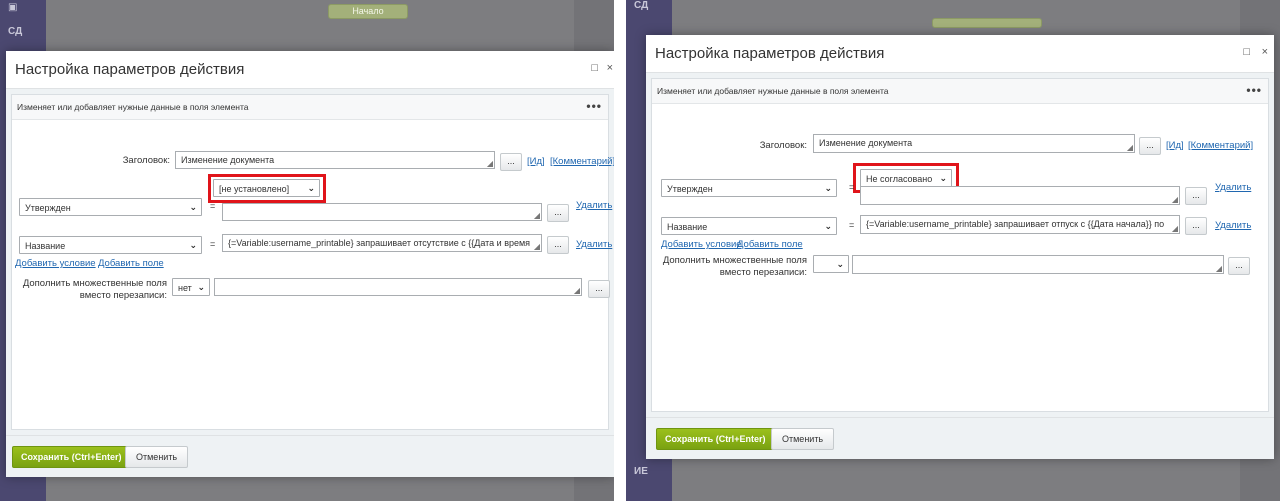 This screenshot has width=1280, height=501. I want to click on sidebar-icon-square: ▣, so click(12, 7).